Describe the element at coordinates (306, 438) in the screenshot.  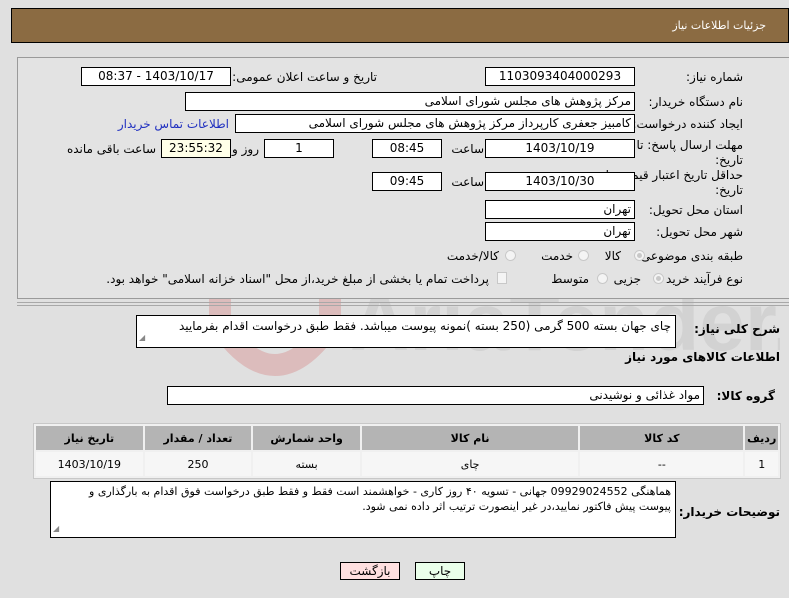
I see `col-unit: واحد شمارش` at that location.